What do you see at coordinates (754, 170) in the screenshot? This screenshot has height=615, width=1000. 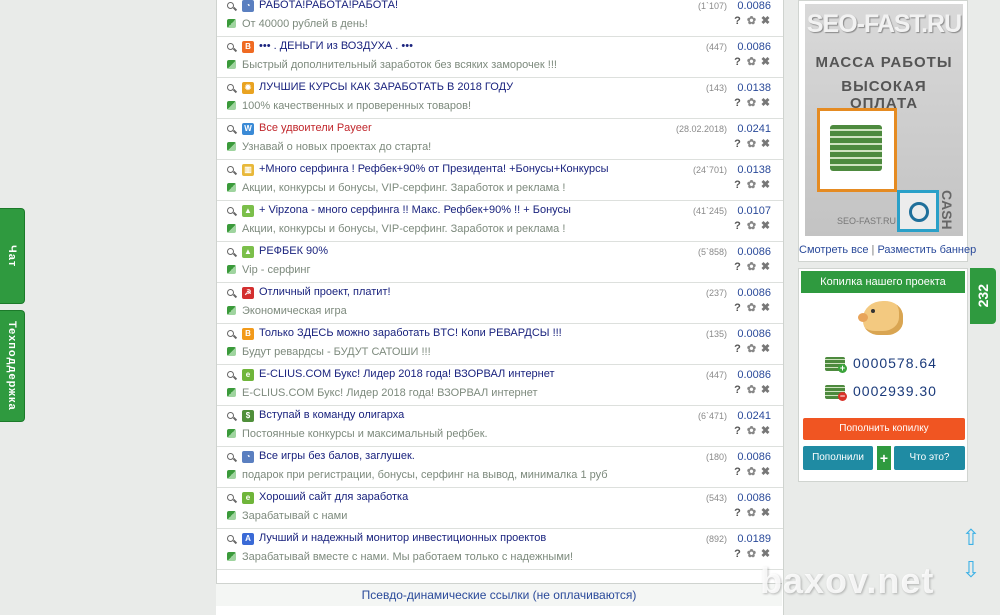 I see `price: 0.0138` at bounding box center [754, 170].